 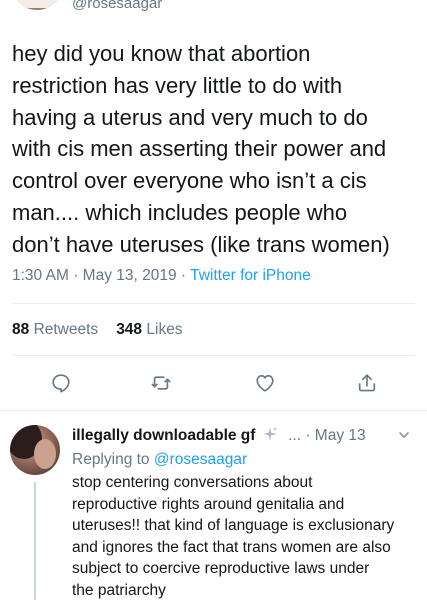 I want to click on reply-date: May 13, so click(x=340, y=435).